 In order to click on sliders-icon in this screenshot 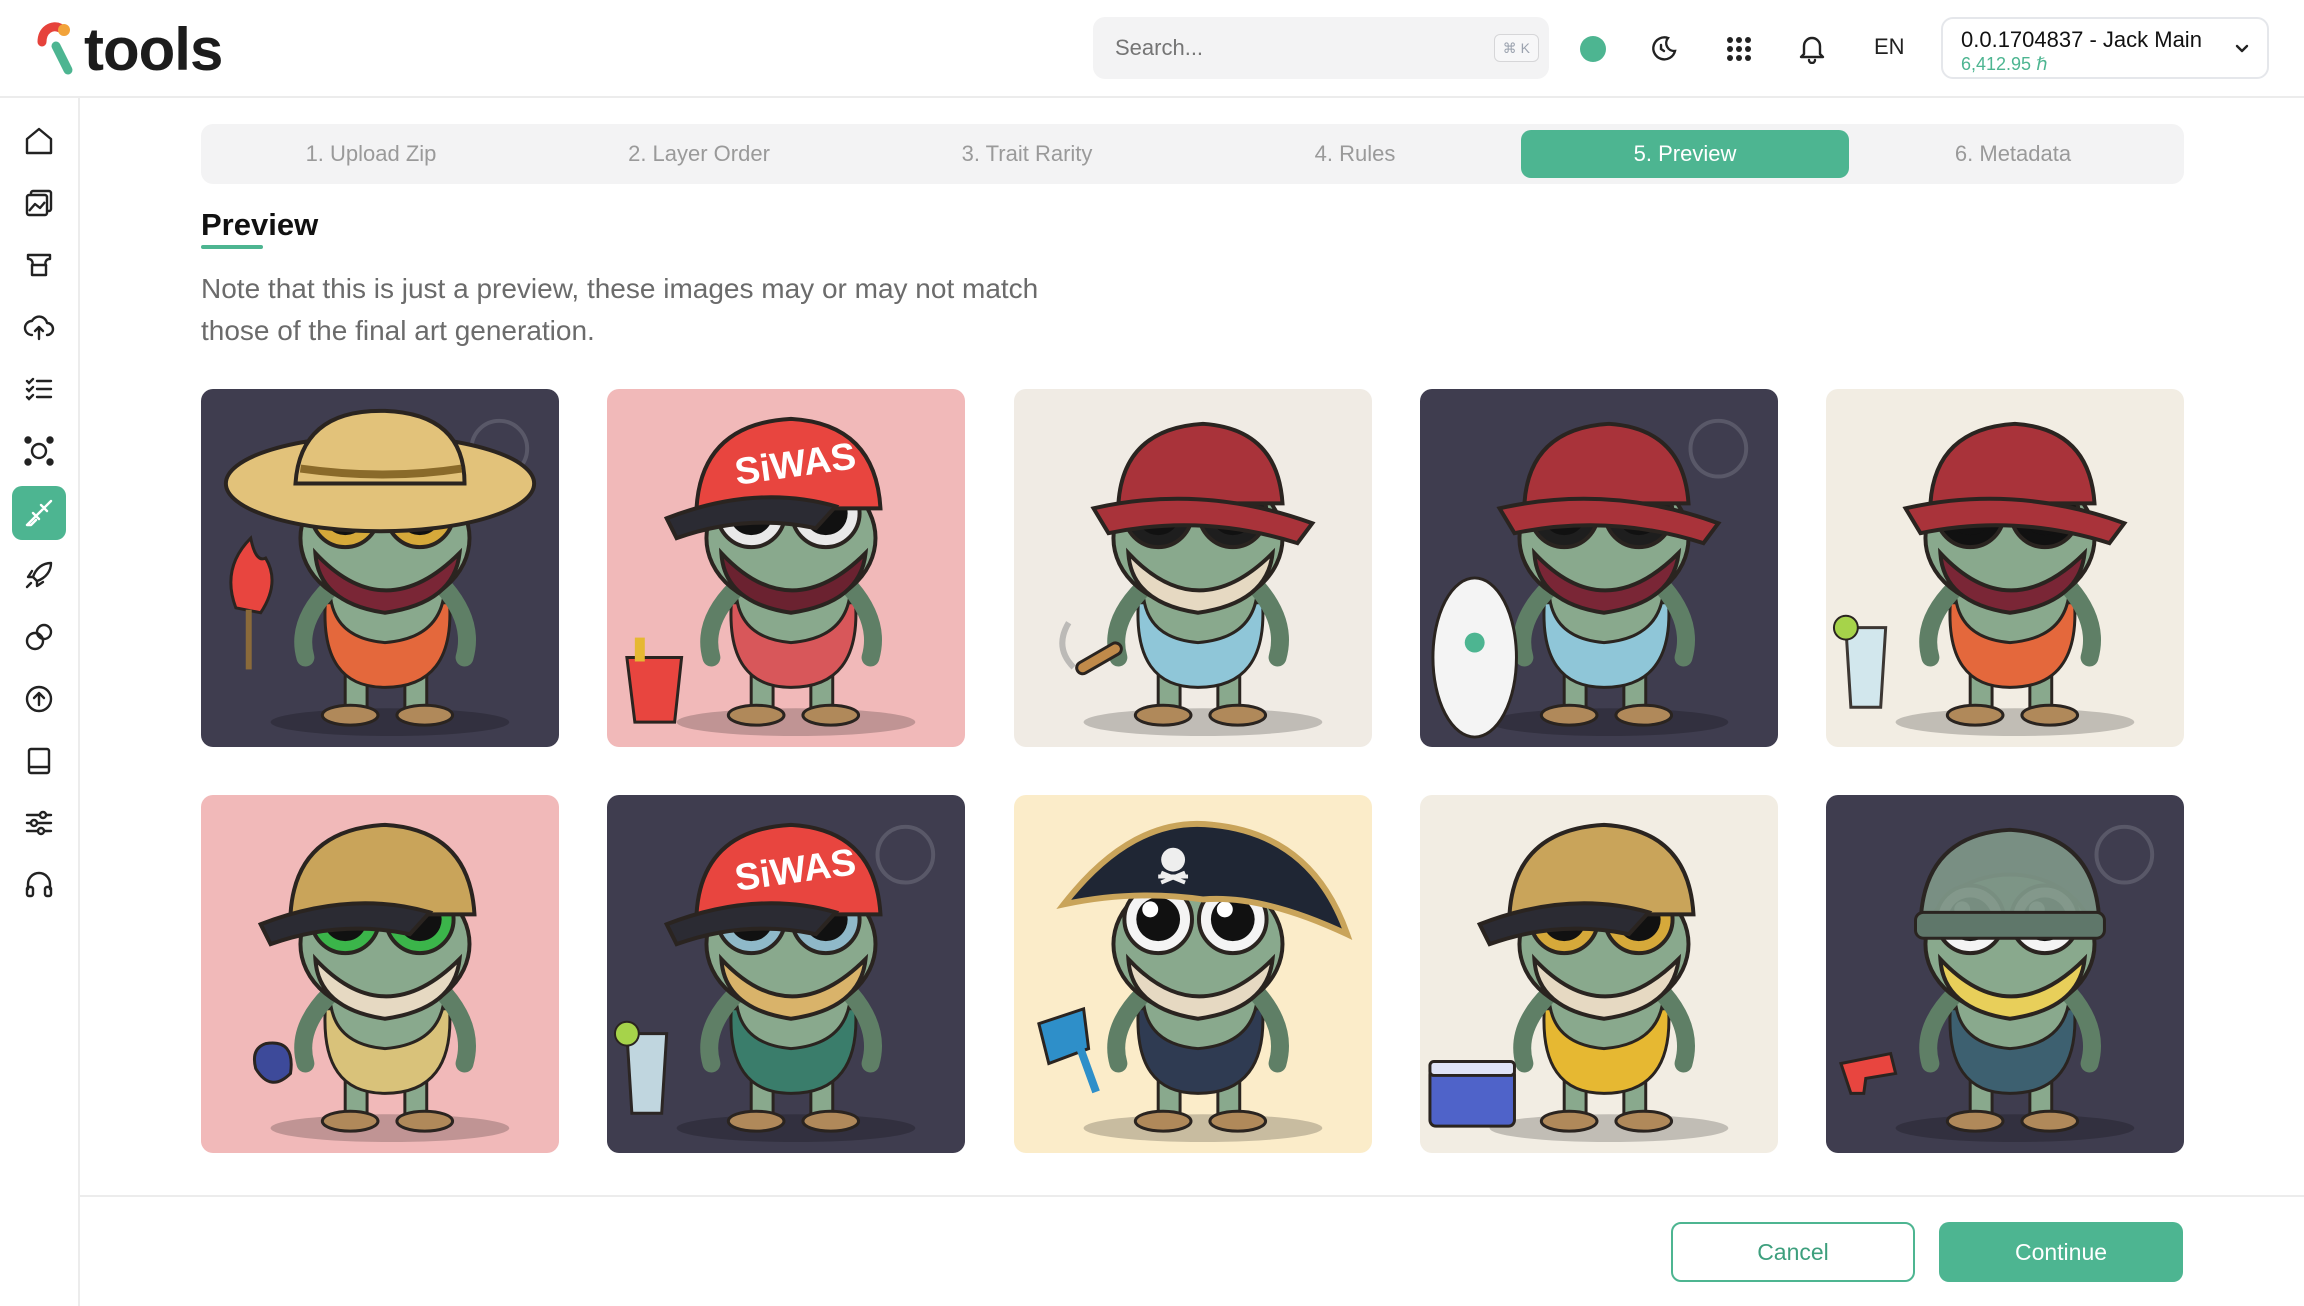, I will do `click(39, 823)`.